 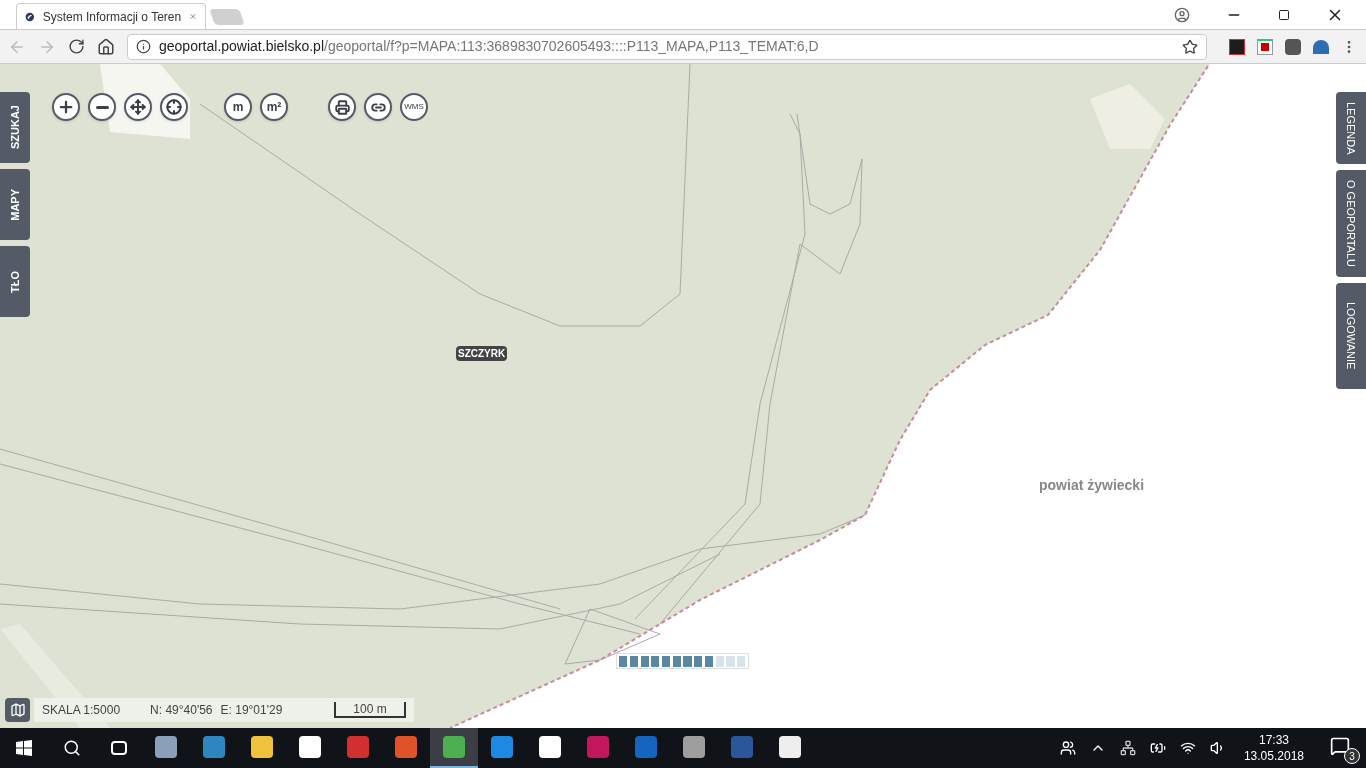 I want to click on zoom-in-button, so click(x=66, y=107).